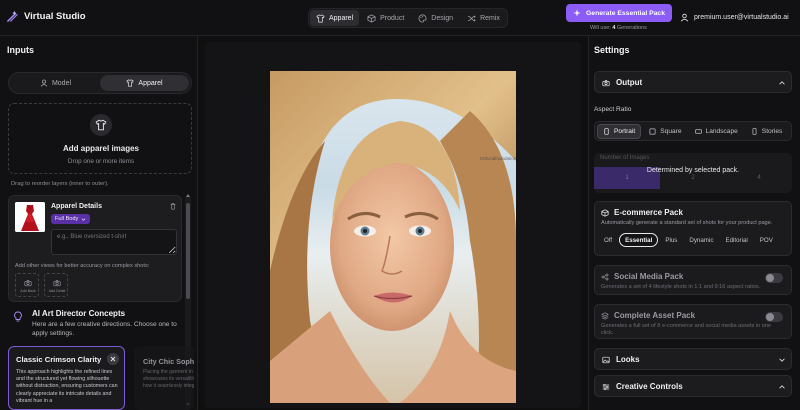 The height and width of the screenshot is (410, 800). I want to click on will-use-prefix: Will use:, so click(600, 28).